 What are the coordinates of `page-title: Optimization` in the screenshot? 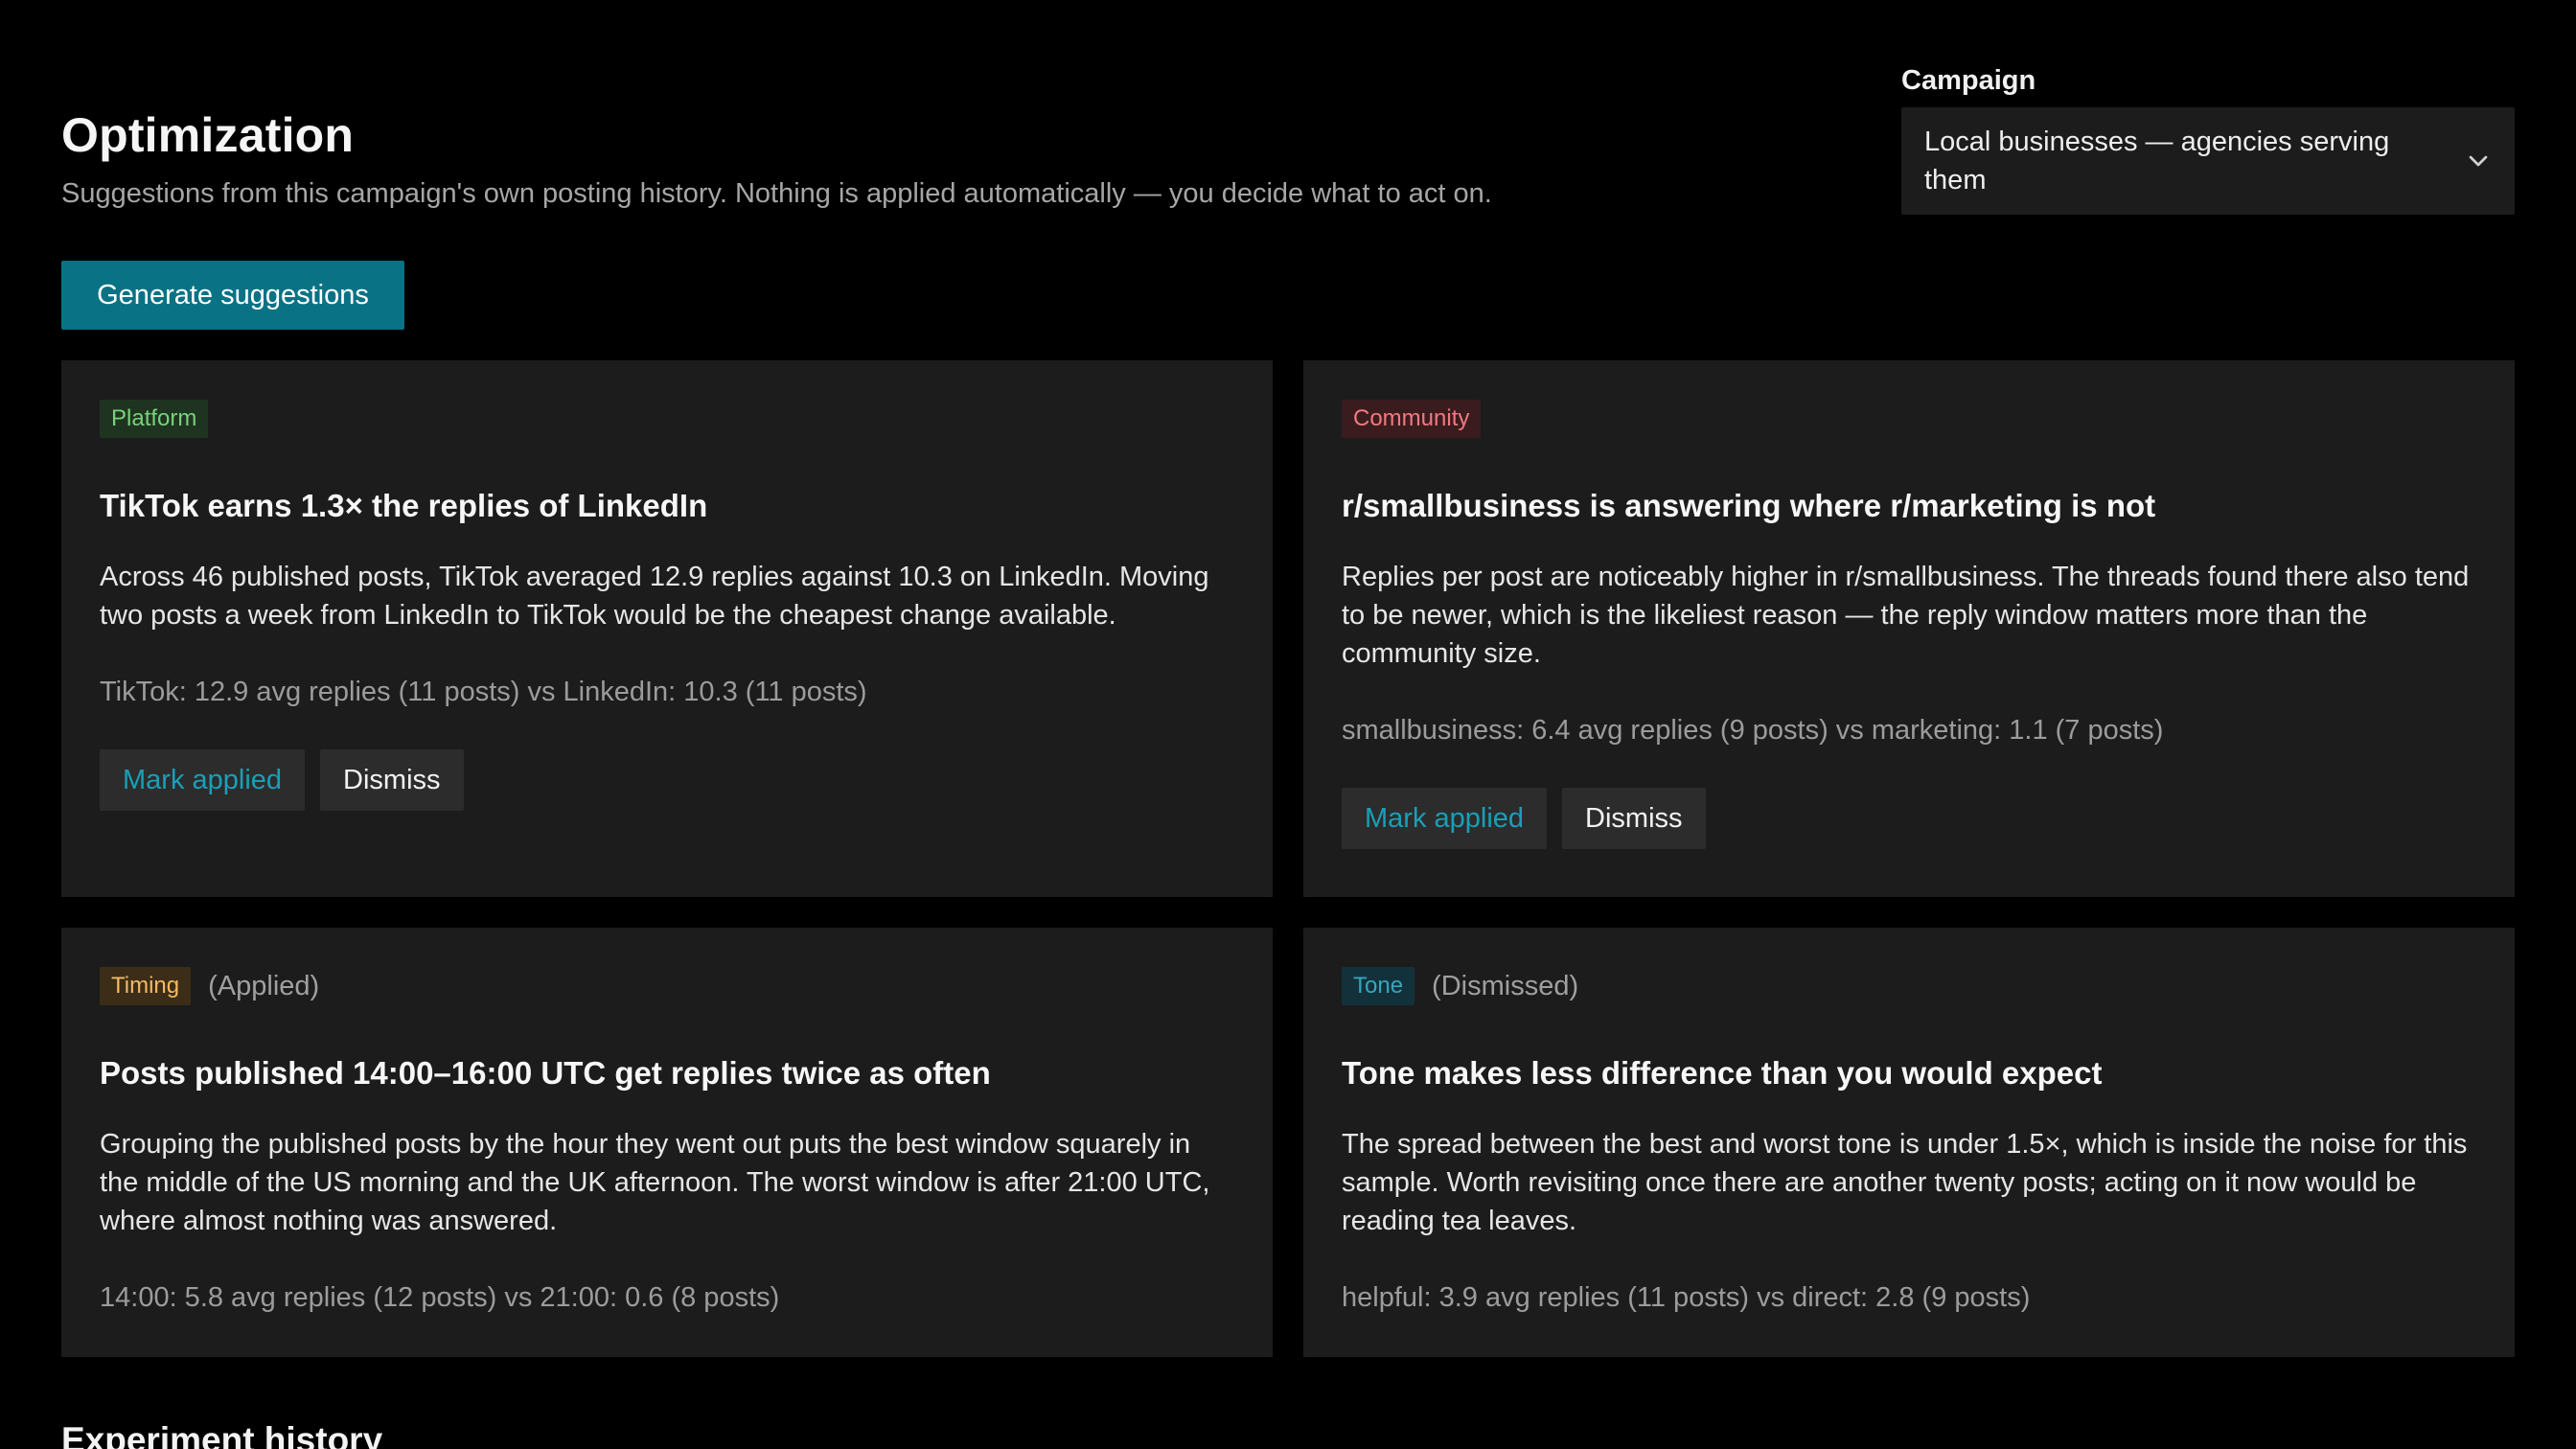 It's located at (208, 135).